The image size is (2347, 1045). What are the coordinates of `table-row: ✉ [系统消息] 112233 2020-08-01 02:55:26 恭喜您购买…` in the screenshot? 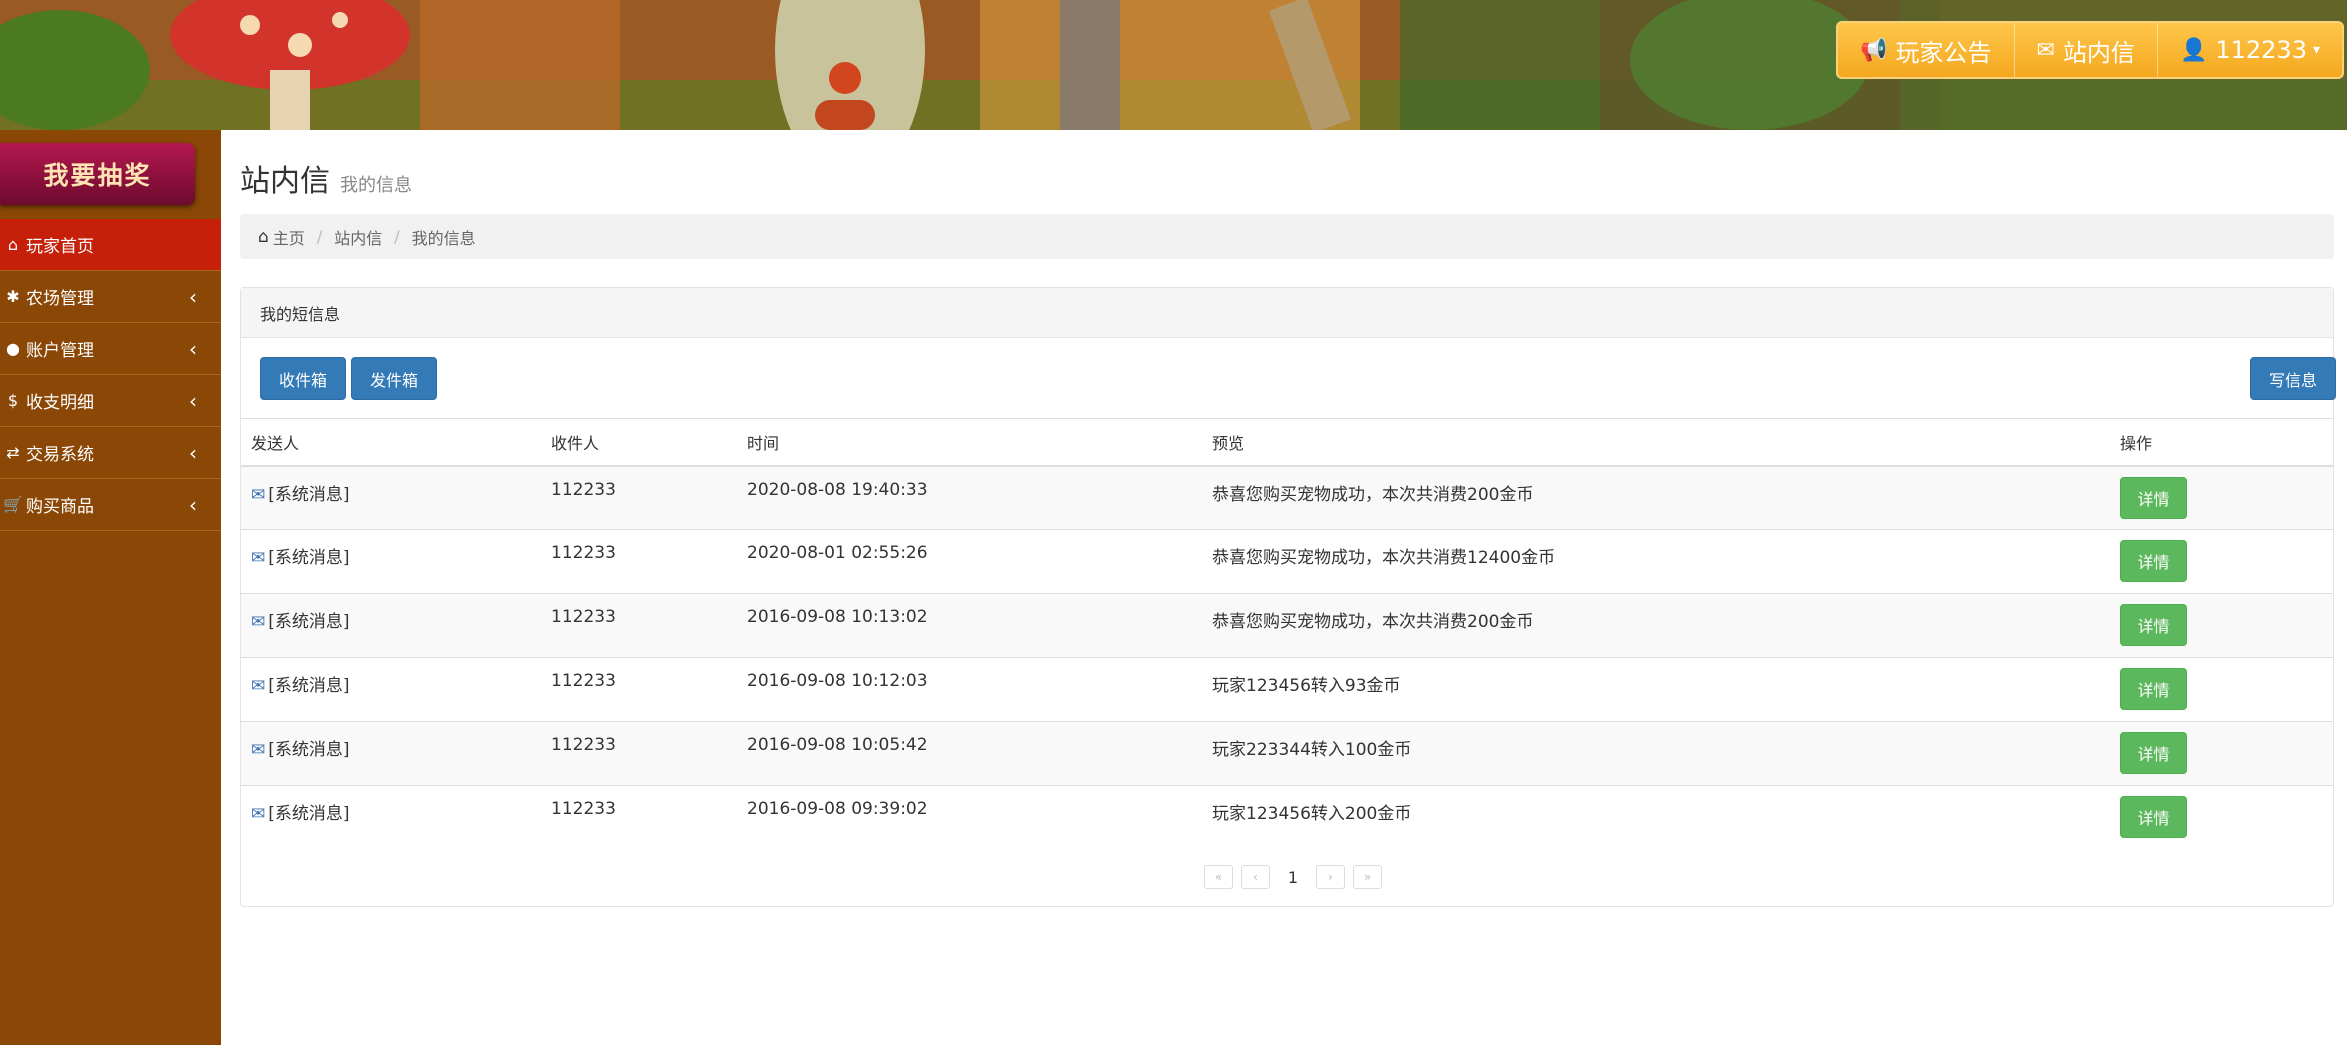 It's located at (1287, 561).